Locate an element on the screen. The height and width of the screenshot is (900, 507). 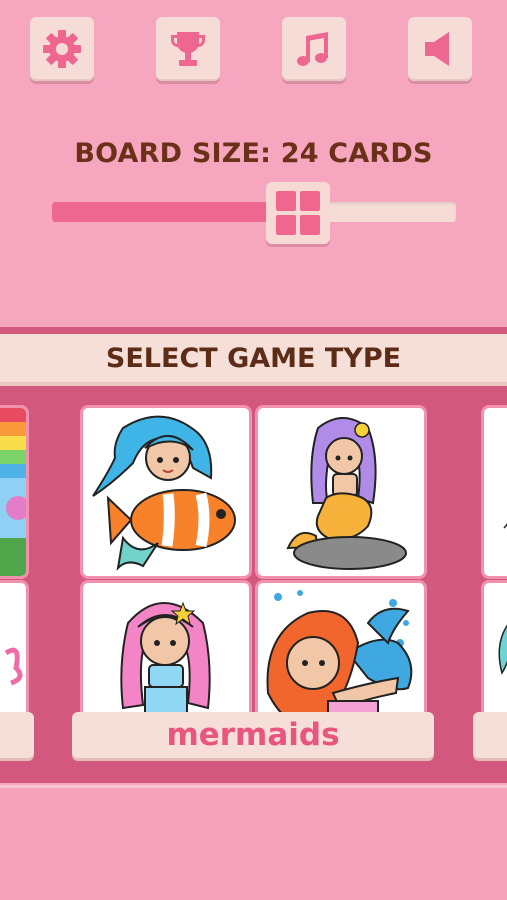
board-size-slider is located at coordinates (254, 212).